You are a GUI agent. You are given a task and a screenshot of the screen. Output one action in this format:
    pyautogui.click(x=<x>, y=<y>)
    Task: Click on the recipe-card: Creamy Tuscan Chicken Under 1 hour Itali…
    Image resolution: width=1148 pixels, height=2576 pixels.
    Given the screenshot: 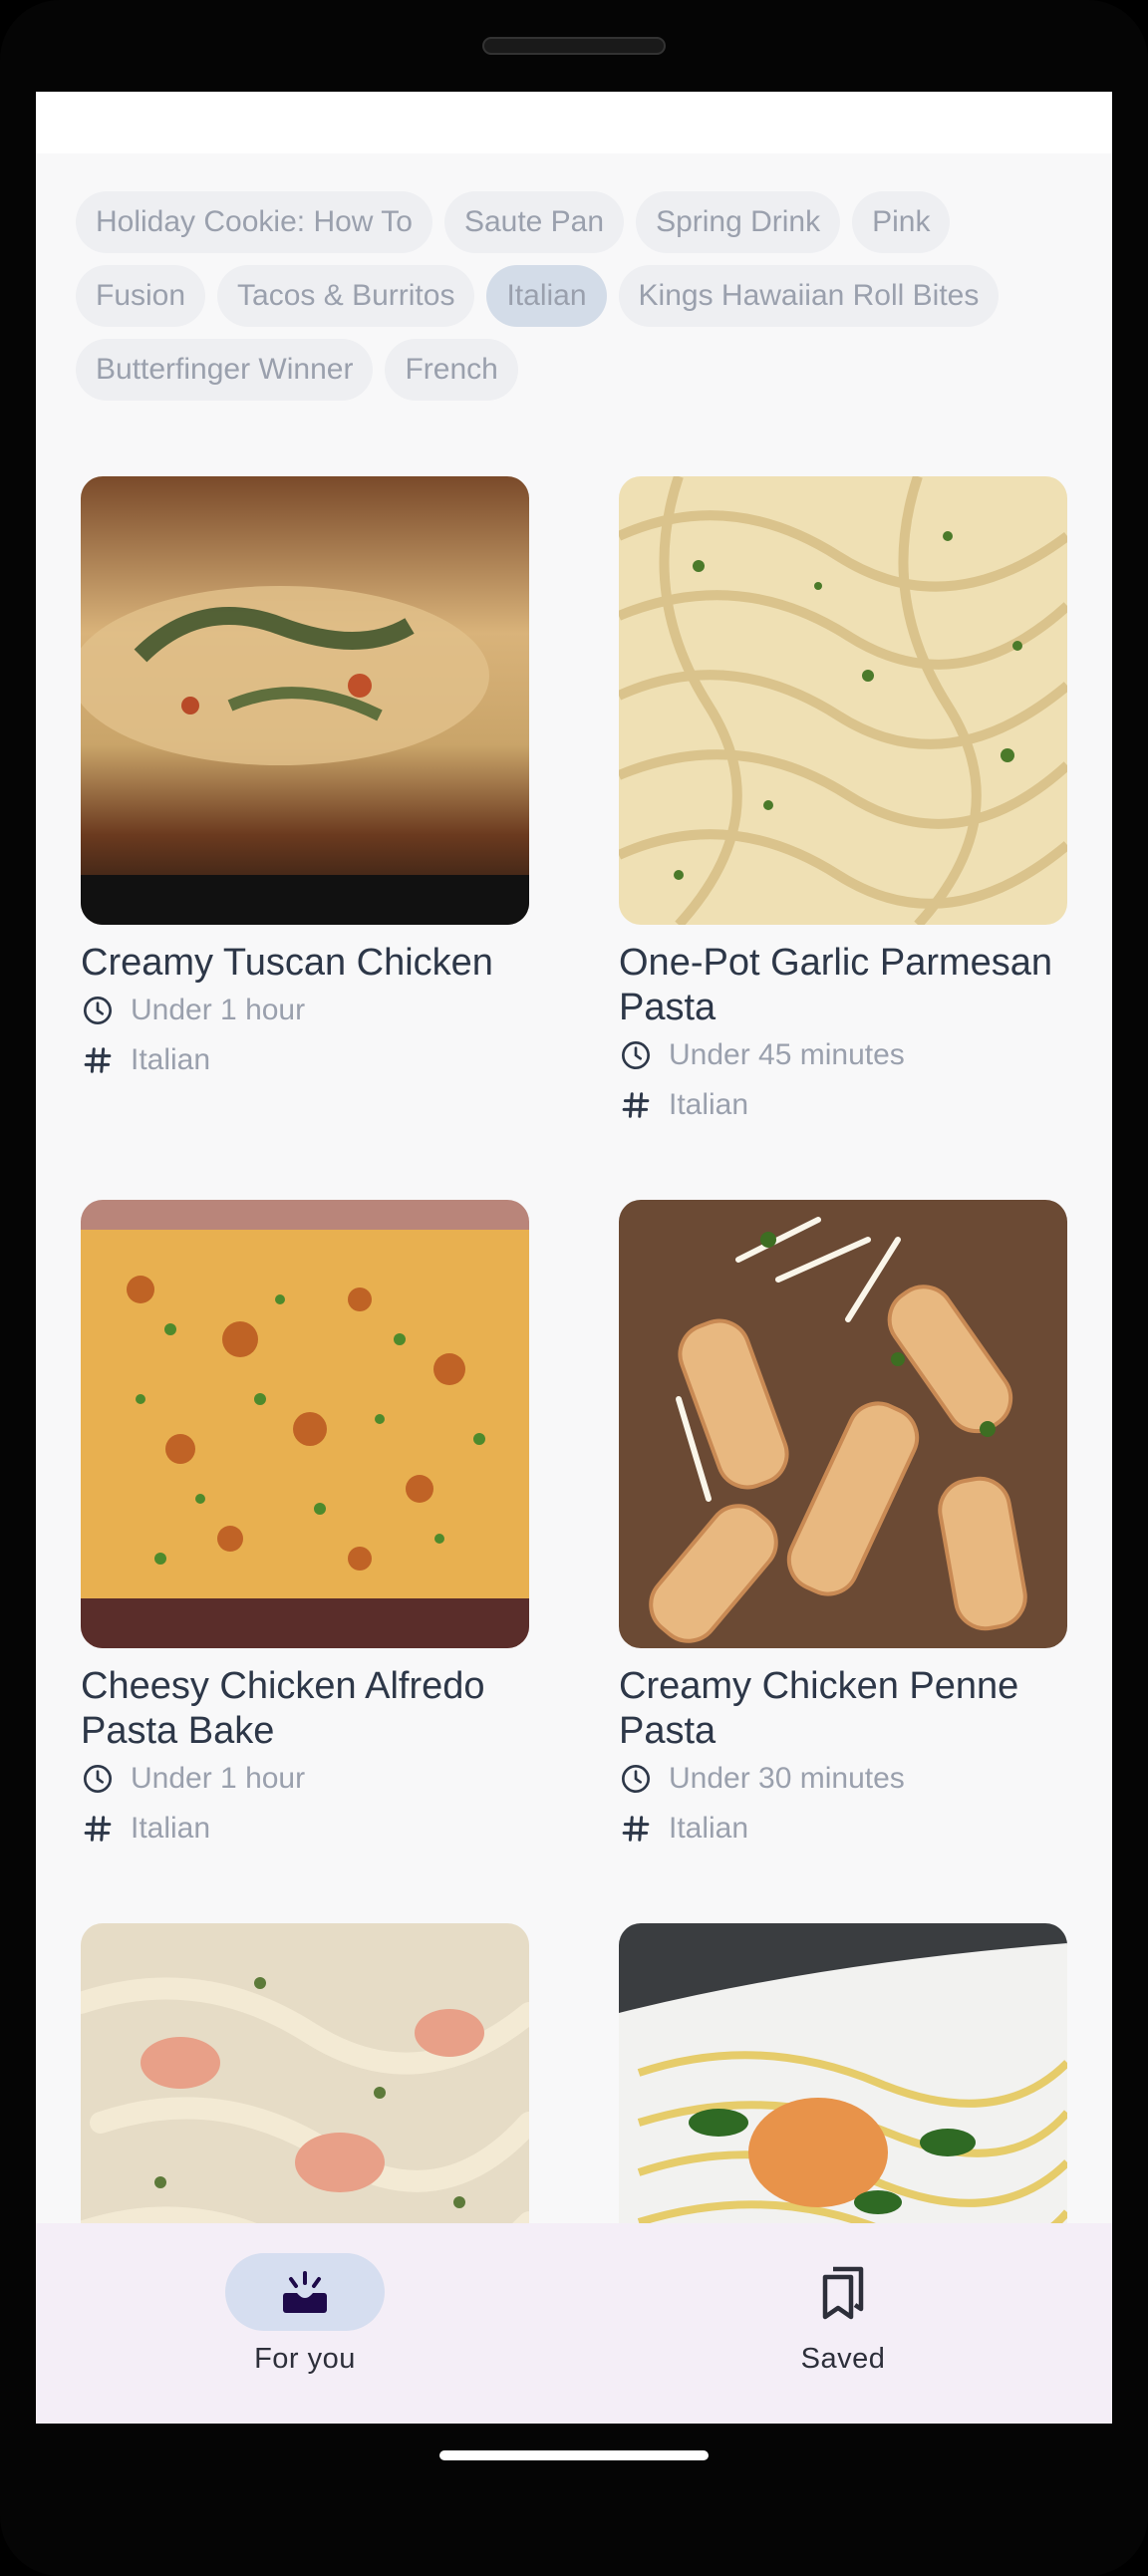 What is the action you would take?
    pyautogui.click(x=305, y=780)
    